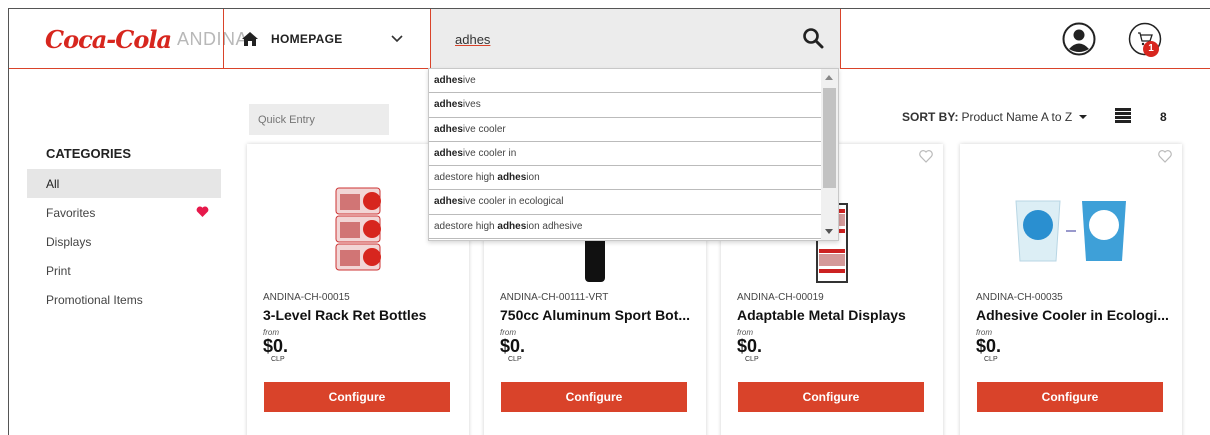 The width and height of the screenshot is (1210, 435). What do you see at coordinates (930, 117) in the screenshot?
I see `sort-label: SORT BY:` at bounding box center [930, 117].